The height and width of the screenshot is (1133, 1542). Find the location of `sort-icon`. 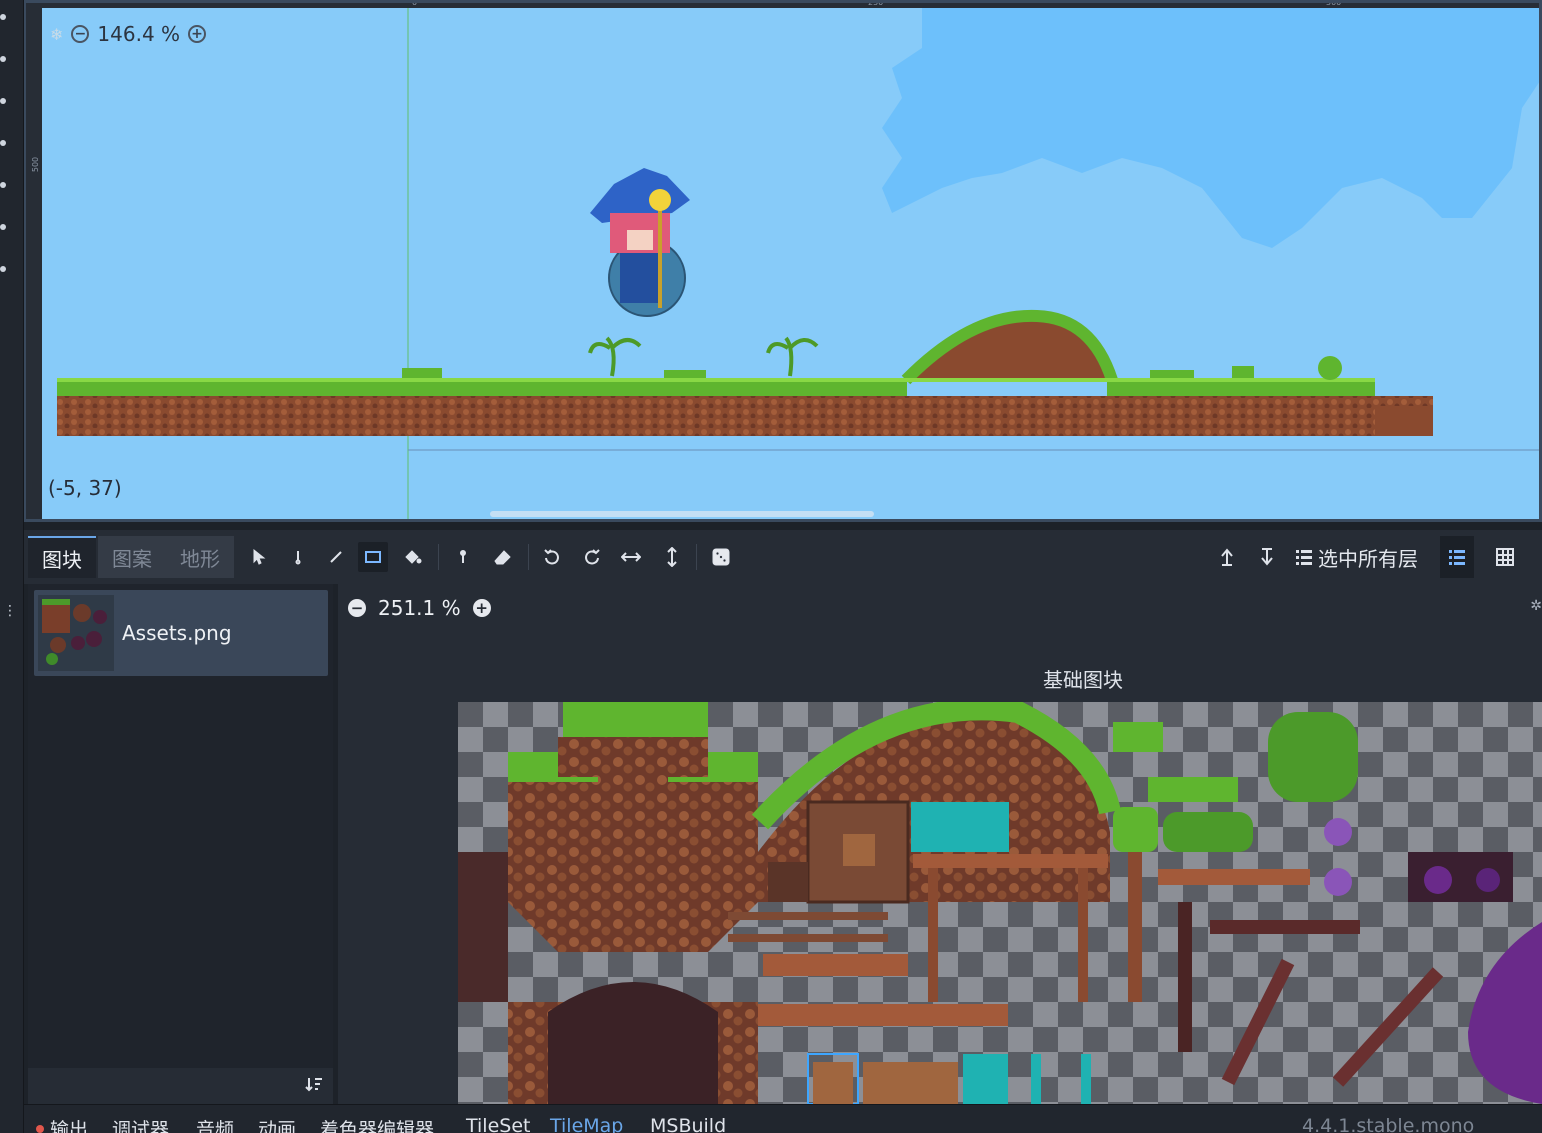

sort-icon is located at coordinates (314, 1086).